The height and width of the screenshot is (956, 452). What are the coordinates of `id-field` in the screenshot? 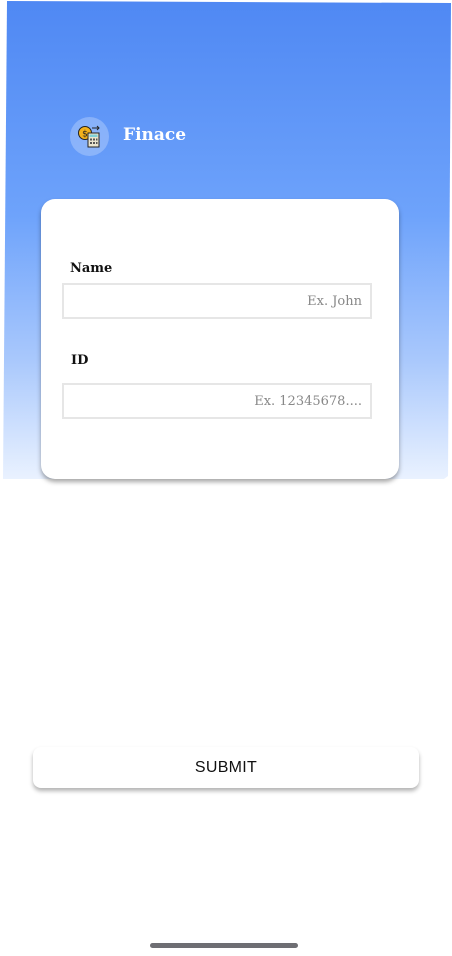 It's located at (217, 401).